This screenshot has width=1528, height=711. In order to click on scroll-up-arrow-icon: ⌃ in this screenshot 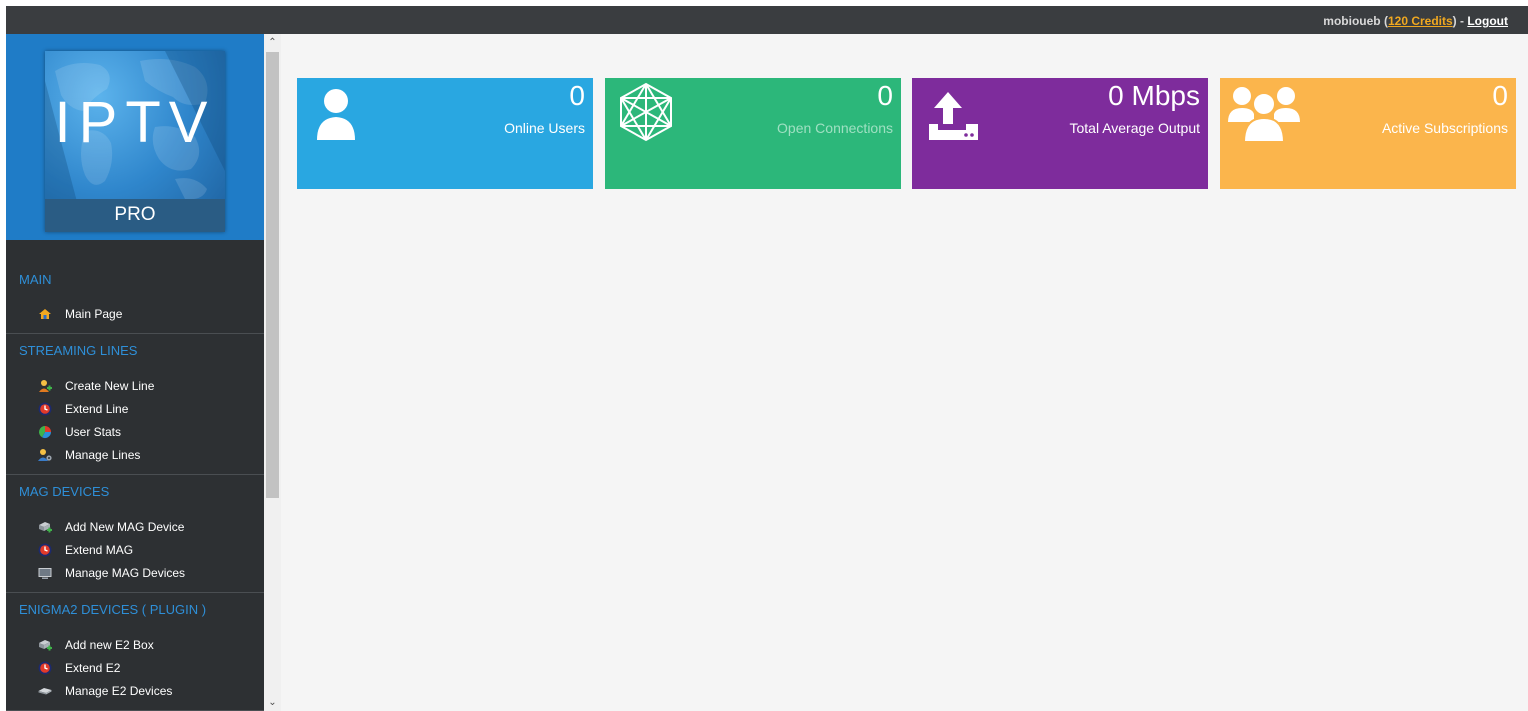, I will do `click(272, 42)`.